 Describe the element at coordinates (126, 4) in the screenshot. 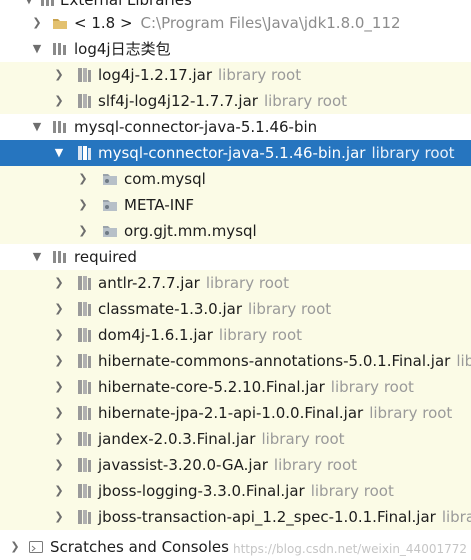

I see `tree-label: External Libraries` at that location.